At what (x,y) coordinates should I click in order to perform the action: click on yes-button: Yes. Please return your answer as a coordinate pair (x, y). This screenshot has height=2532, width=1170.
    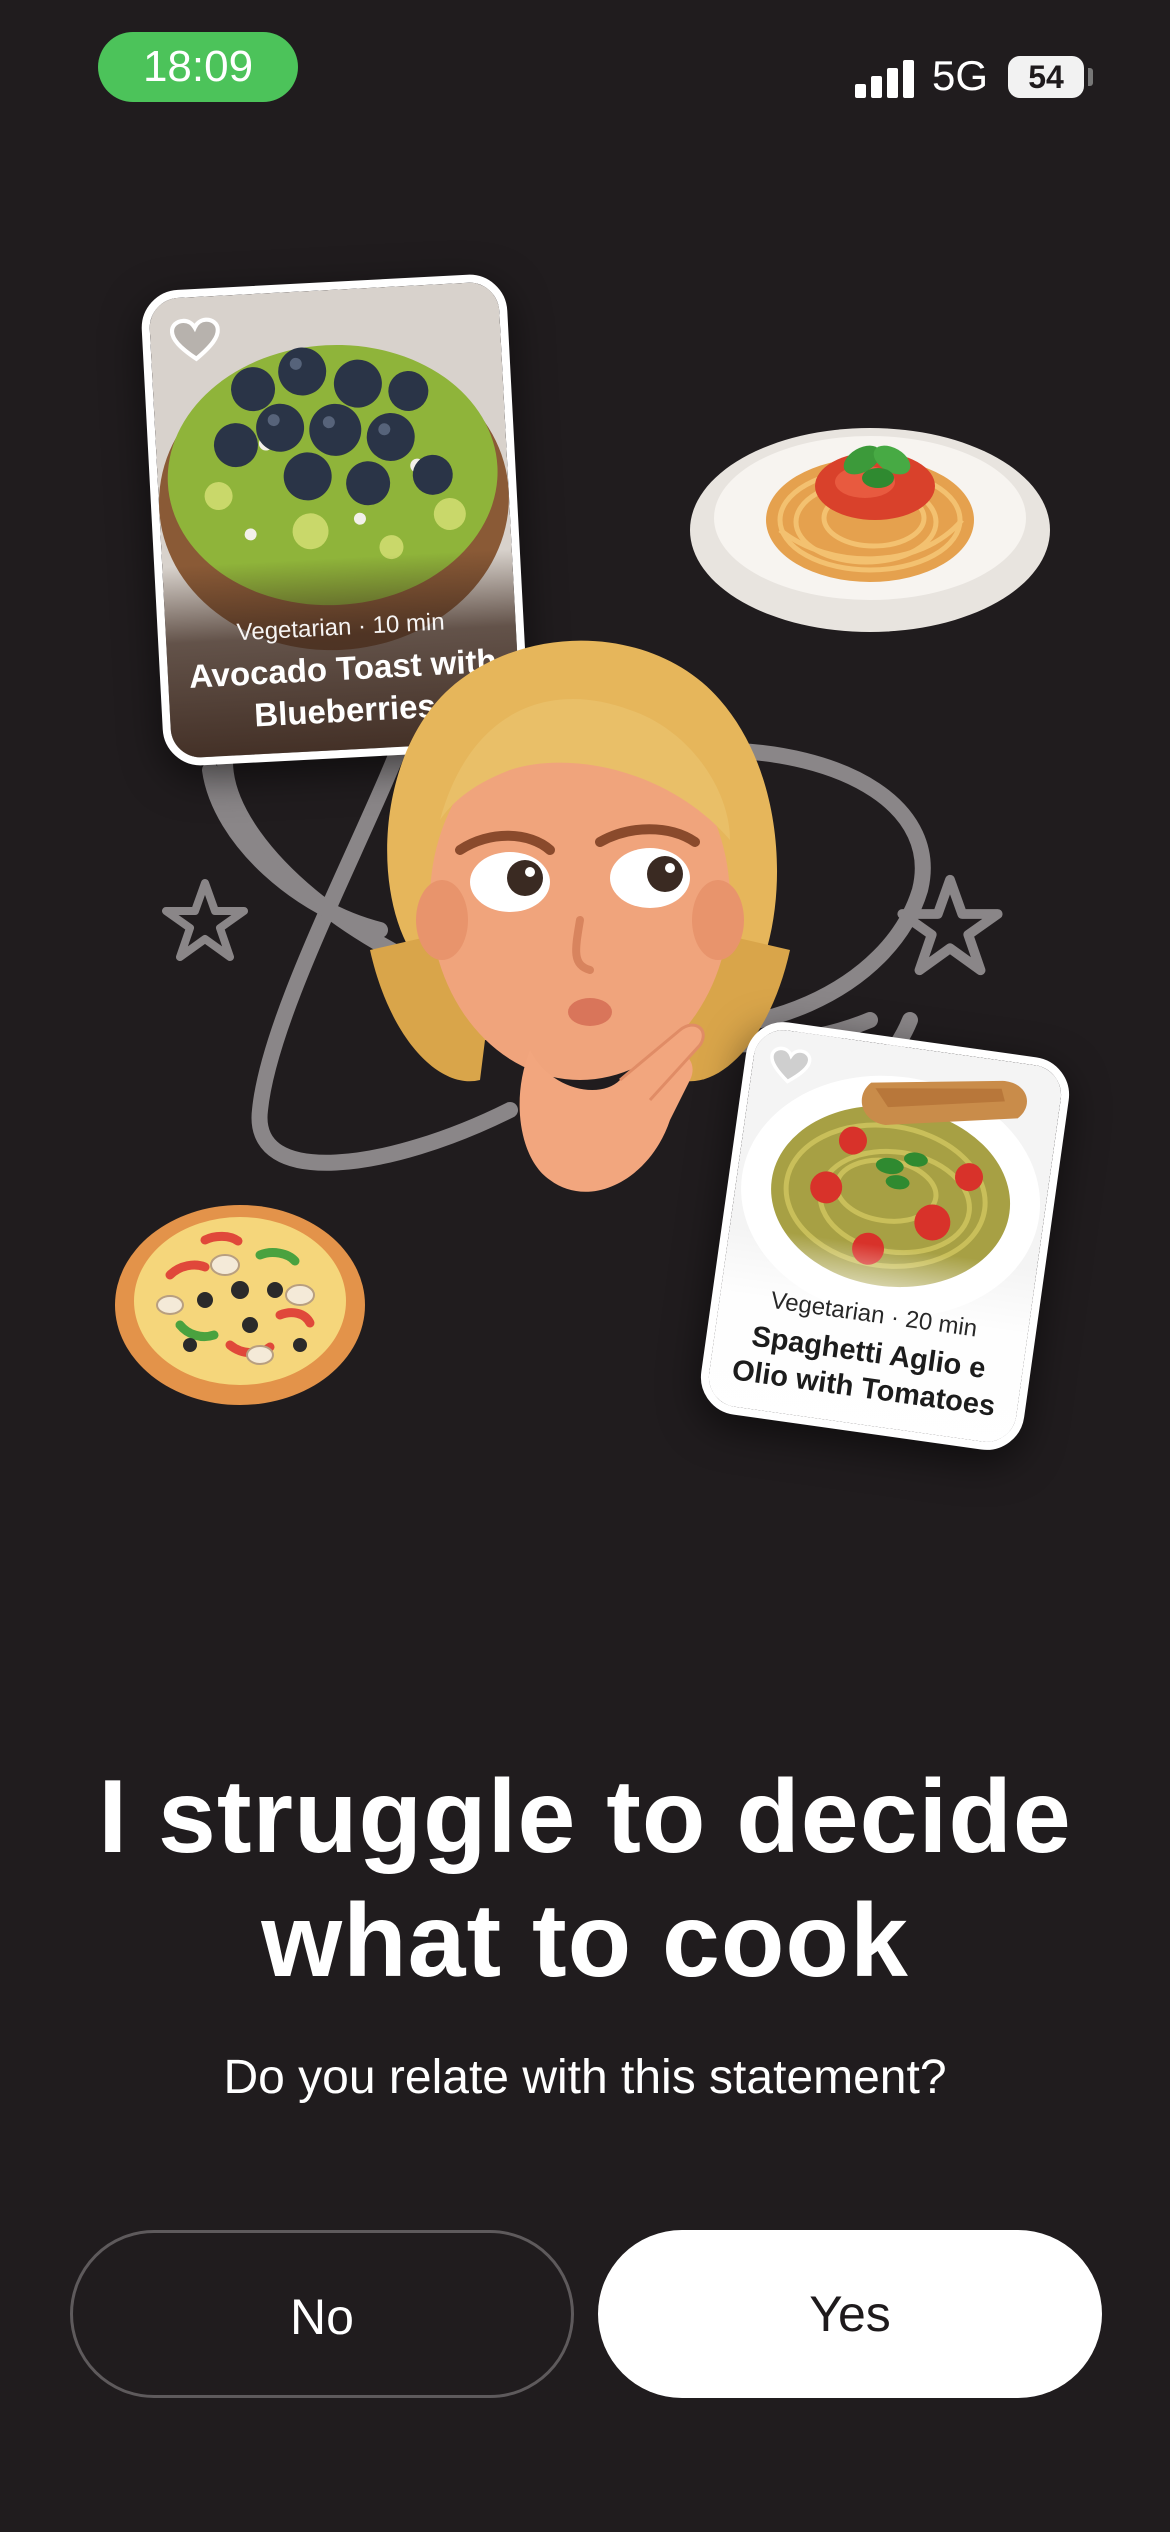
    Looking at the image, I should click on (850, 2314).